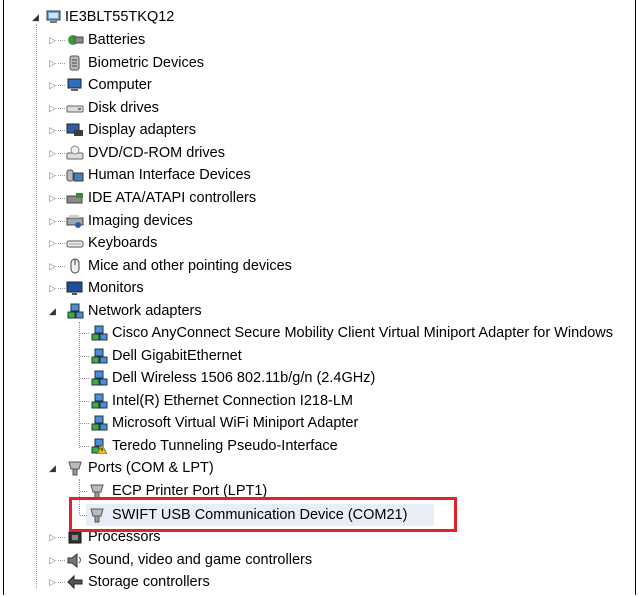 The image size is (639, 597). I want to click on display-adapter-icon, so click(74, 129).